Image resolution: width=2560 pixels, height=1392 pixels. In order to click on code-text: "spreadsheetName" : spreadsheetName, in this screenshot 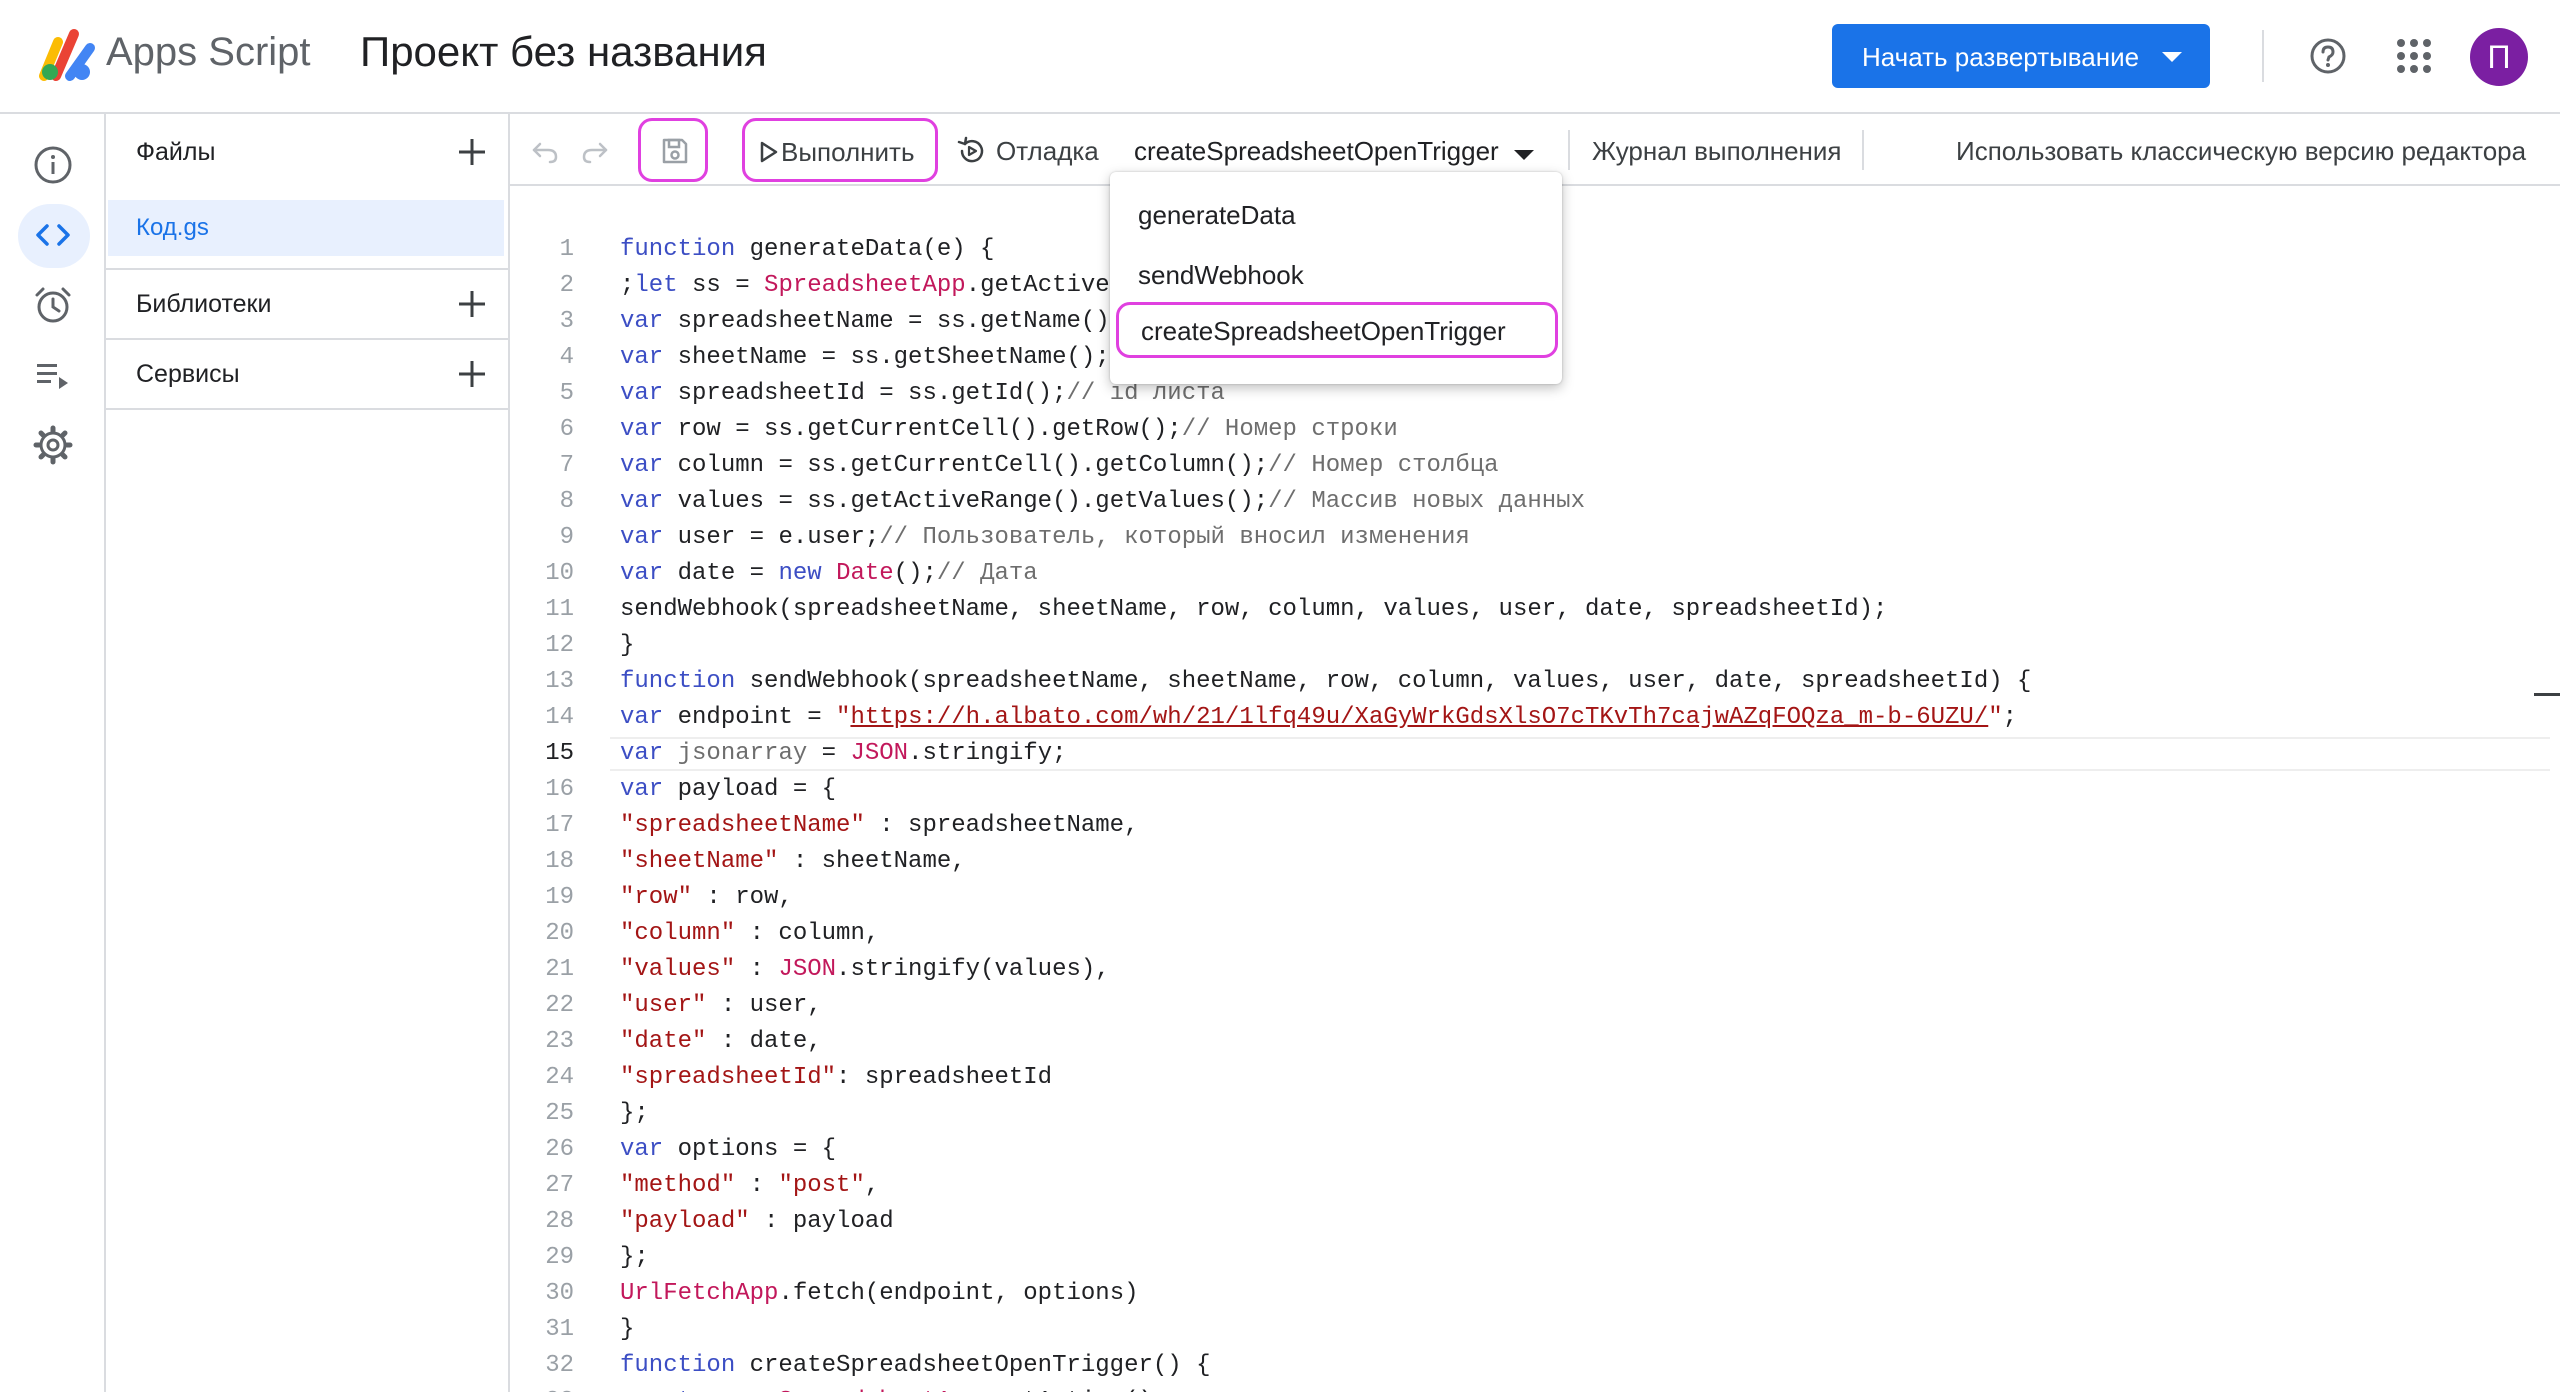, I will do `click(879, 826)`.